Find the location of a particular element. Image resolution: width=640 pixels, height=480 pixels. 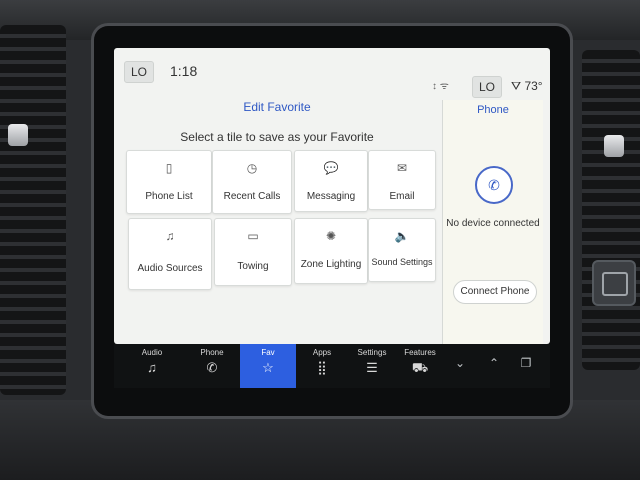

nav-fav: Fav ☆ is located at coordinates (268, 366).